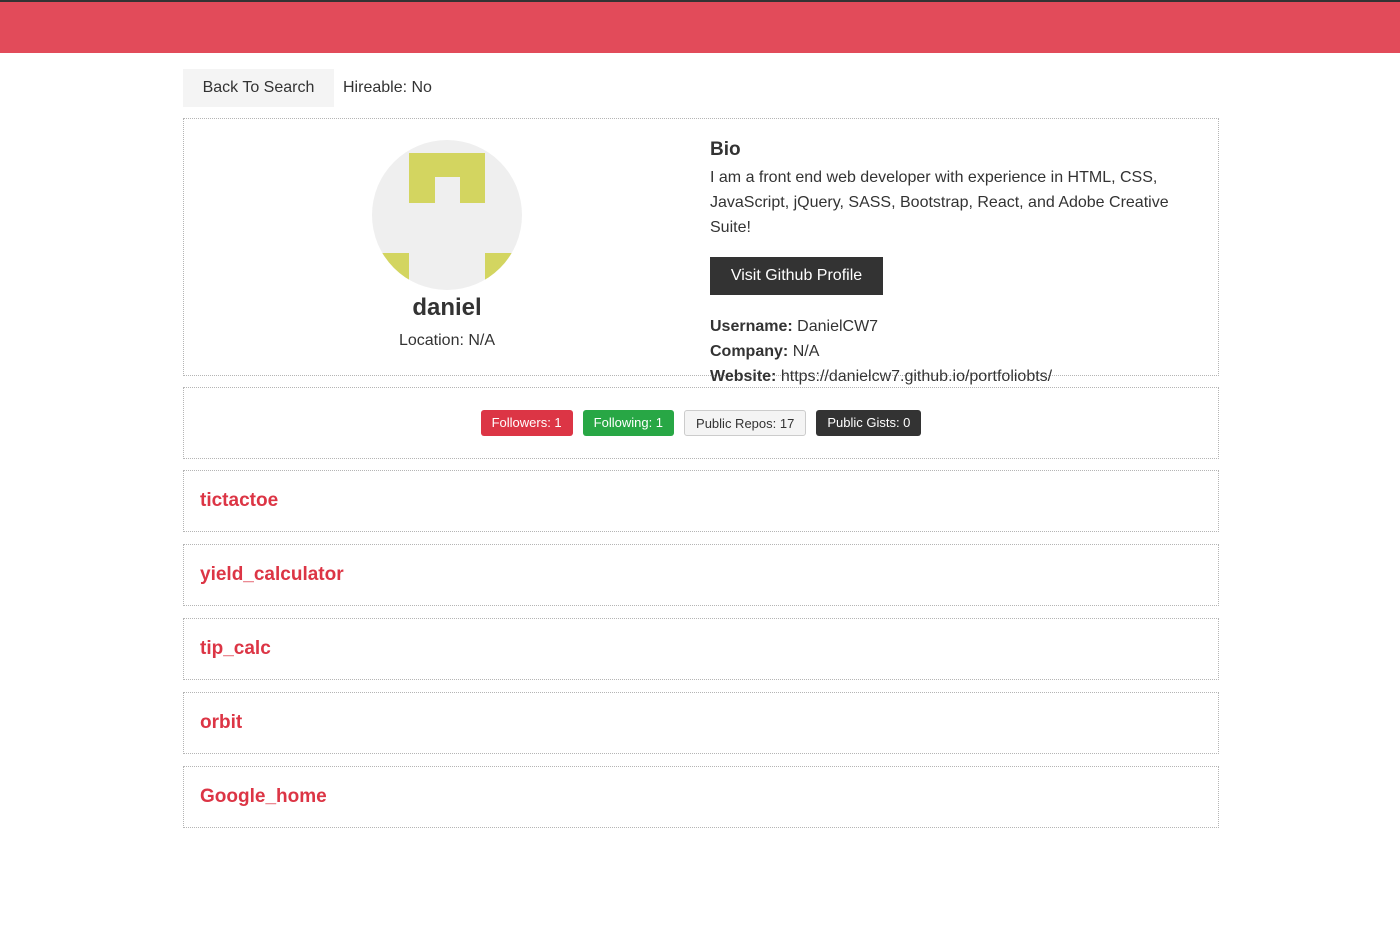  Describe the element at coordinates (628, 423) in the screenshot. I see `following-badge: Following: 1` at that location.